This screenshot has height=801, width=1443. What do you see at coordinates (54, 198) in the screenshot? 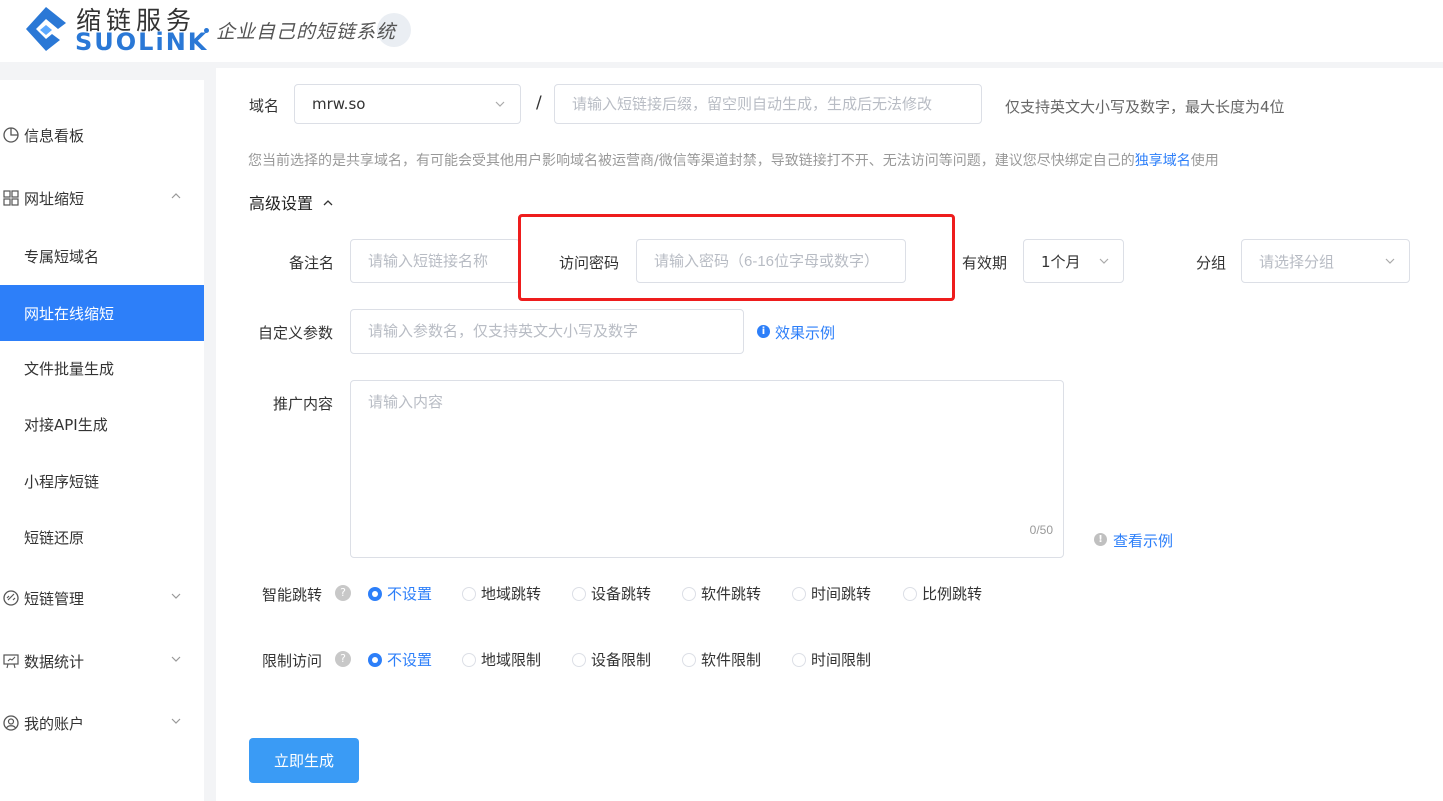
I see `sidebar-item-label: 网址缩短` at bounding box center [54, 198].